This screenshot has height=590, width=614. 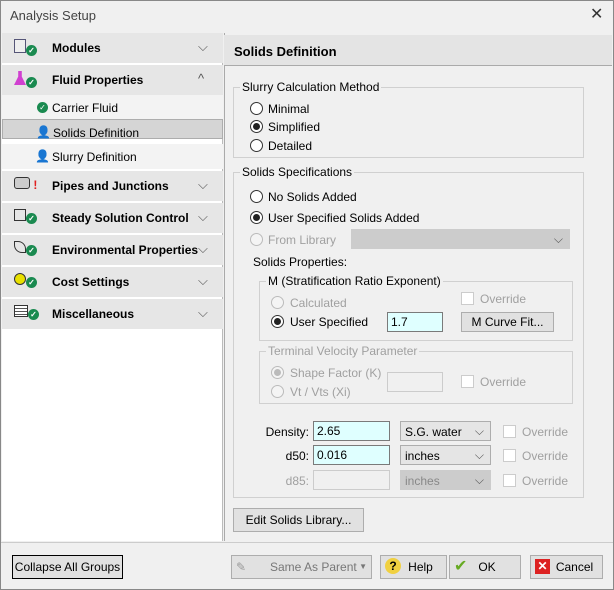 What do you see at coordinates (300, 262) in the screenshot?
I see `solids-properties-label: Solids Properties:` at bounding box center [300, 262].